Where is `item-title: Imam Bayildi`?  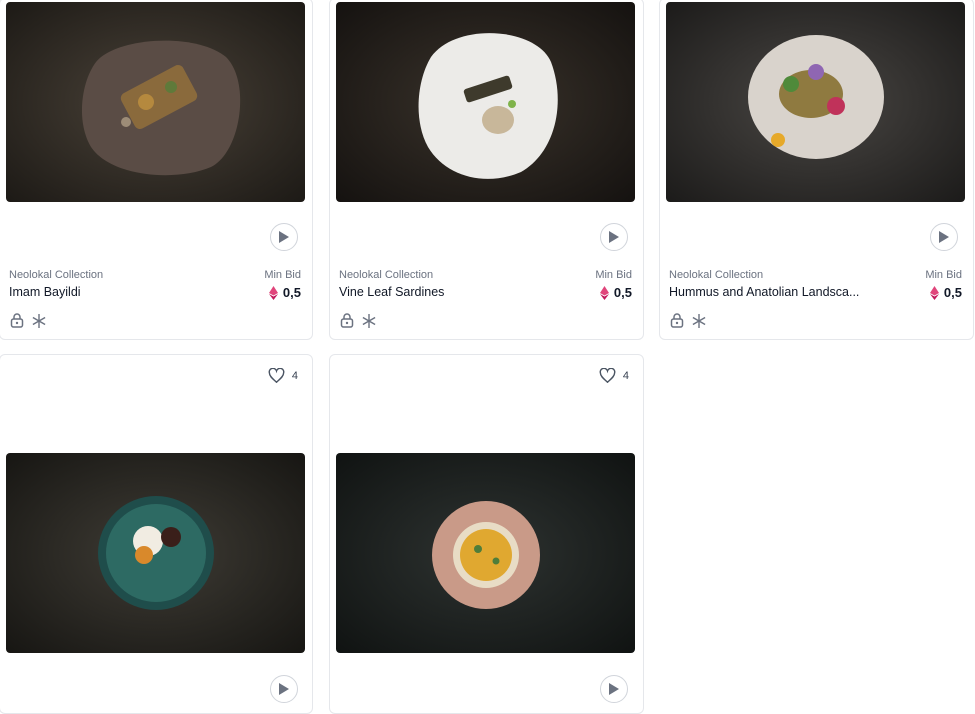 item-title: Imam Bayildi is located at coordinates (45, 292).